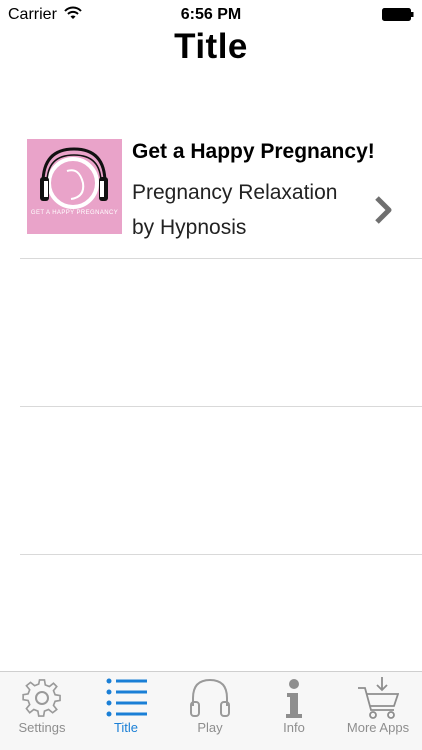 The height and width of the screenshot is (750, 422). I want to click on tab-label: More Apps, so click(378, 727).